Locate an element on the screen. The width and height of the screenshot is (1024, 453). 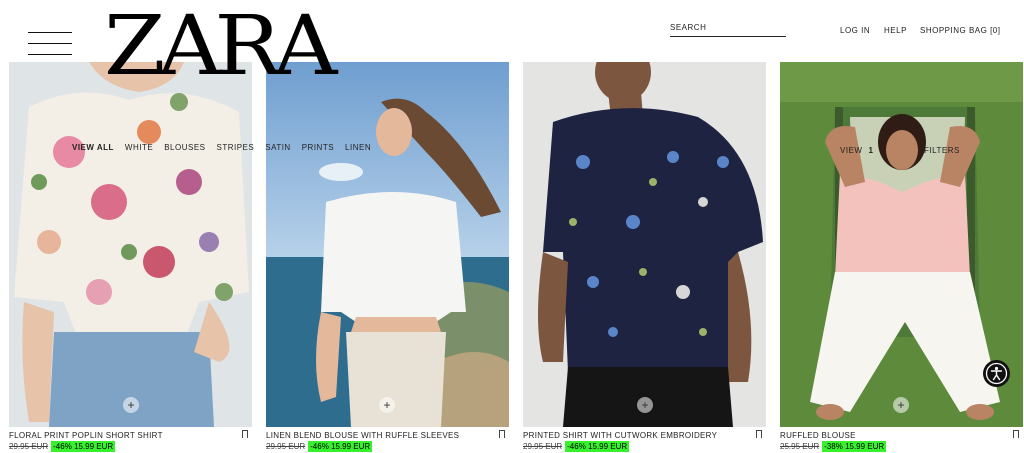
search-input is located at coordinates (728, 27).